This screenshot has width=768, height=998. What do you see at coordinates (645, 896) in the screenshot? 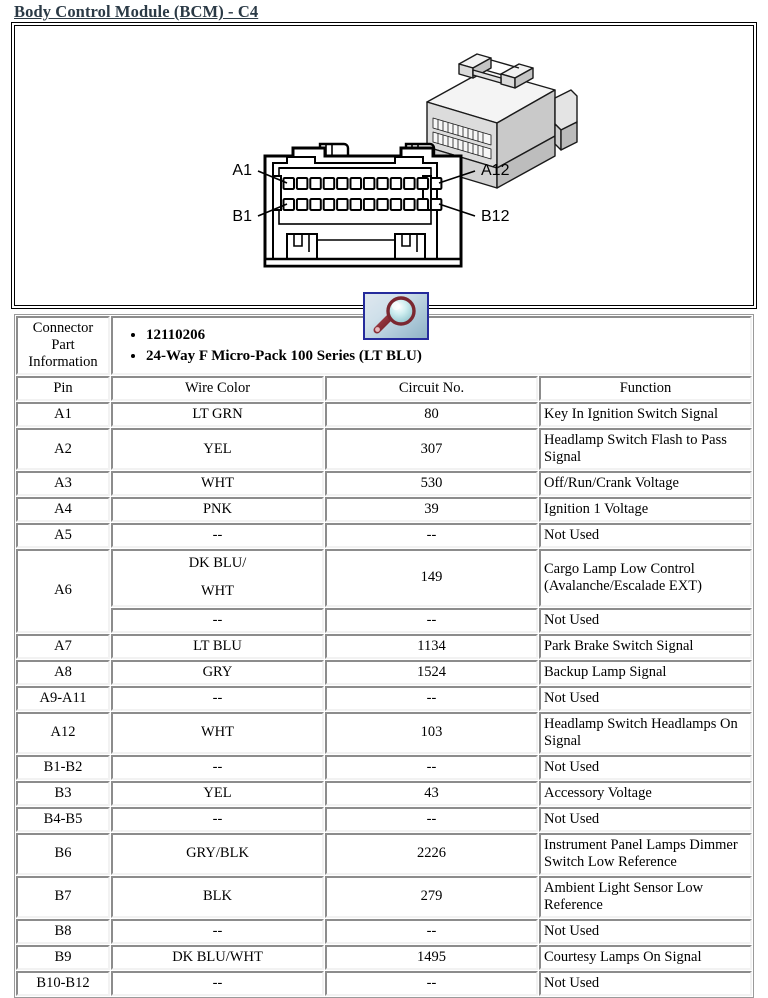
I see `cell-function: Ambient Light Sensor Low Reference` at bounding box center [645, 896].